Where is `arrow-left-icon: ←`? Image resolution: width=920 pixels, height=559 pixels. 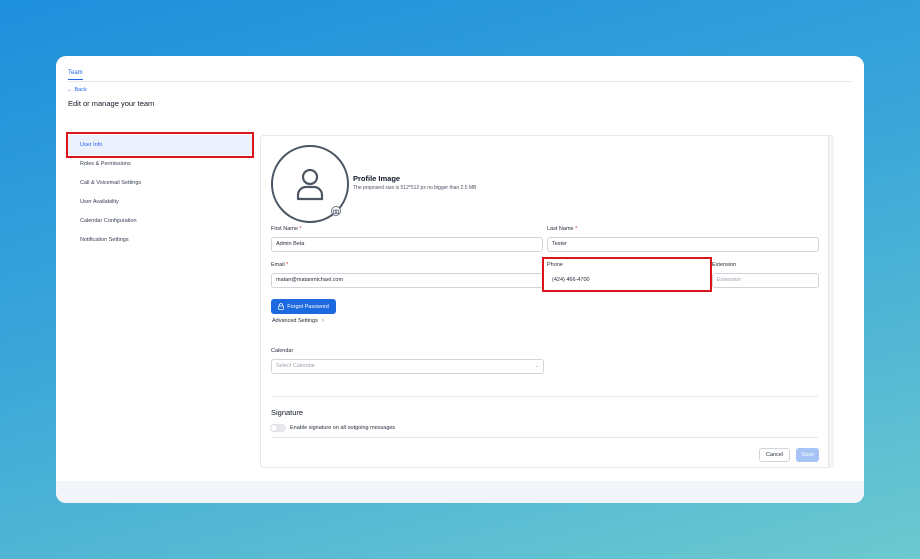
arrow-left-icon: ← is located at coordinates (70, 90).